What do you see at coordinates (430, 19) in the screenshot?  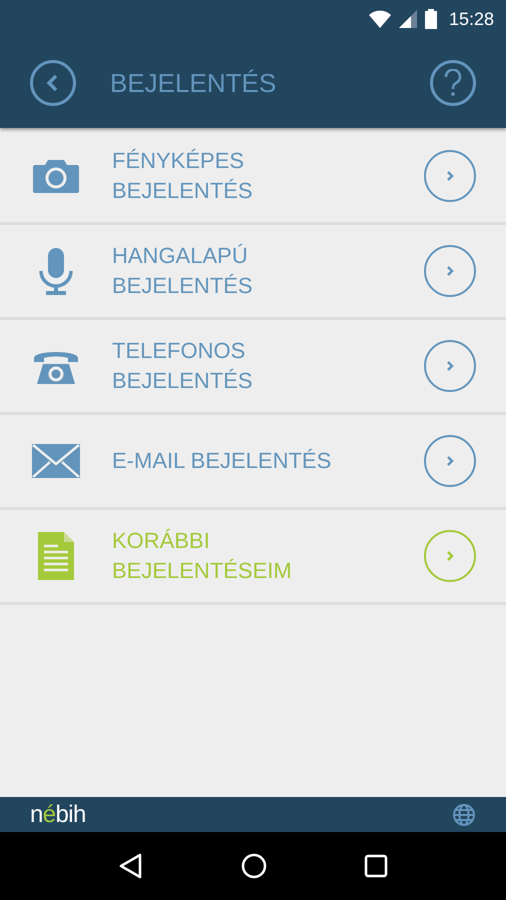 I see `battery-icon` at bounding box center [430, 19].